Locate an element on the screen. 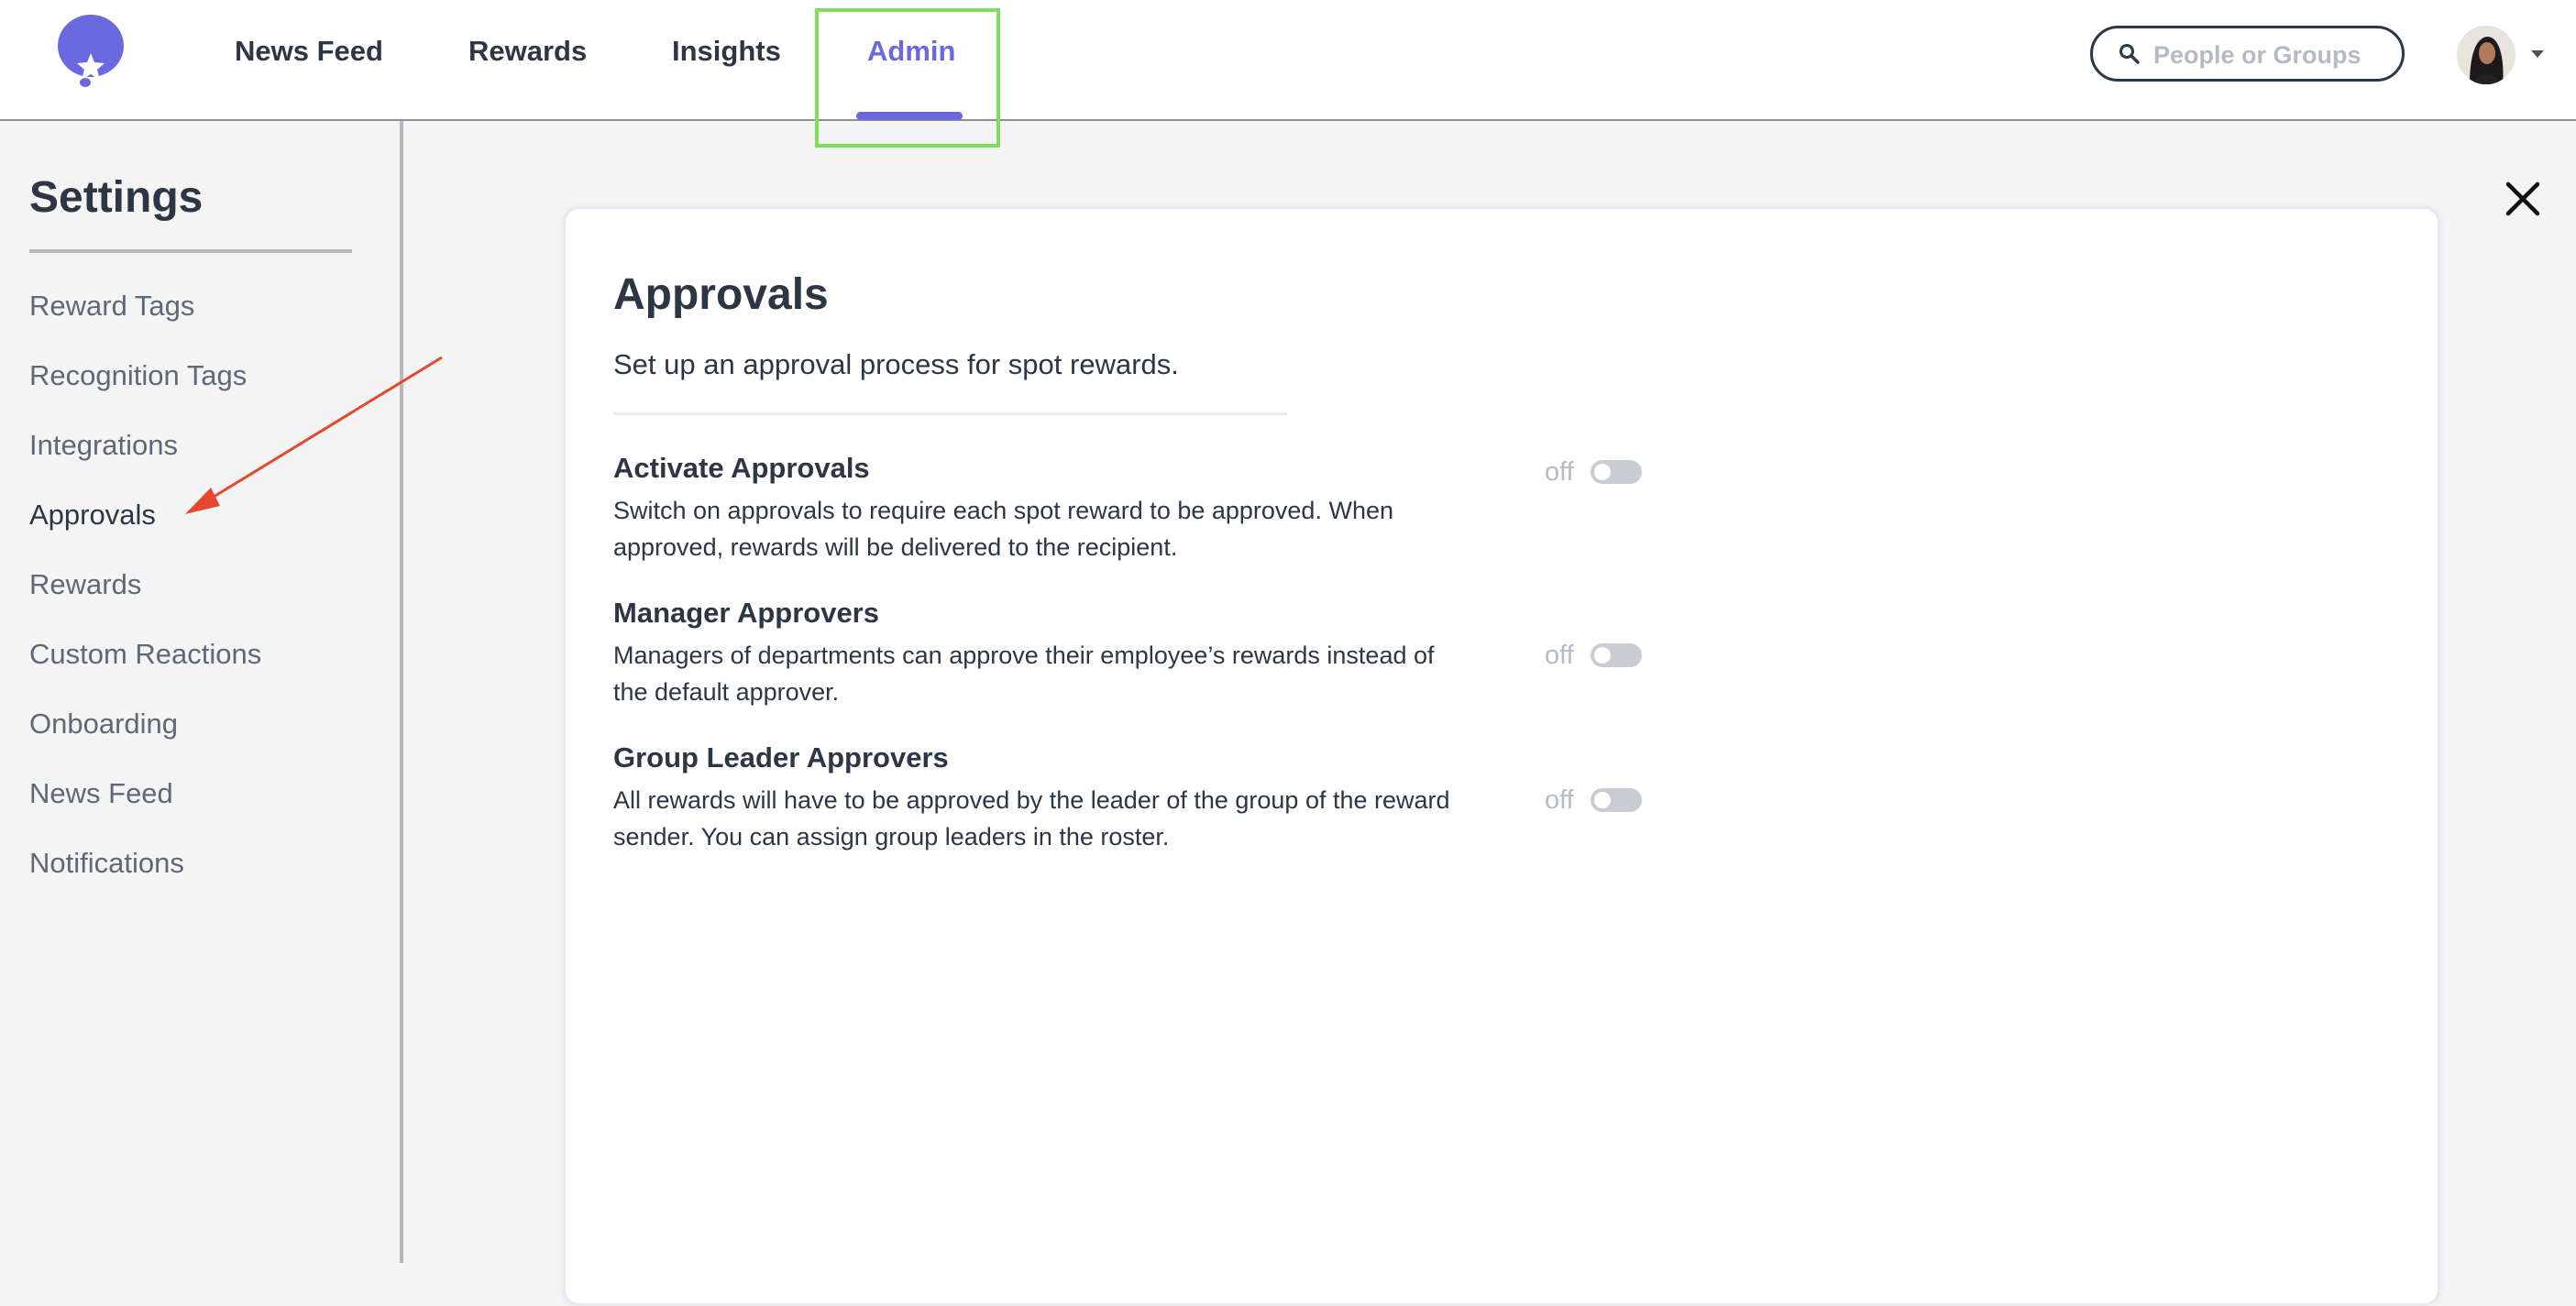  sidebar-item-custom-reactions: Custom Reactions is located at coordinates (145, 655).